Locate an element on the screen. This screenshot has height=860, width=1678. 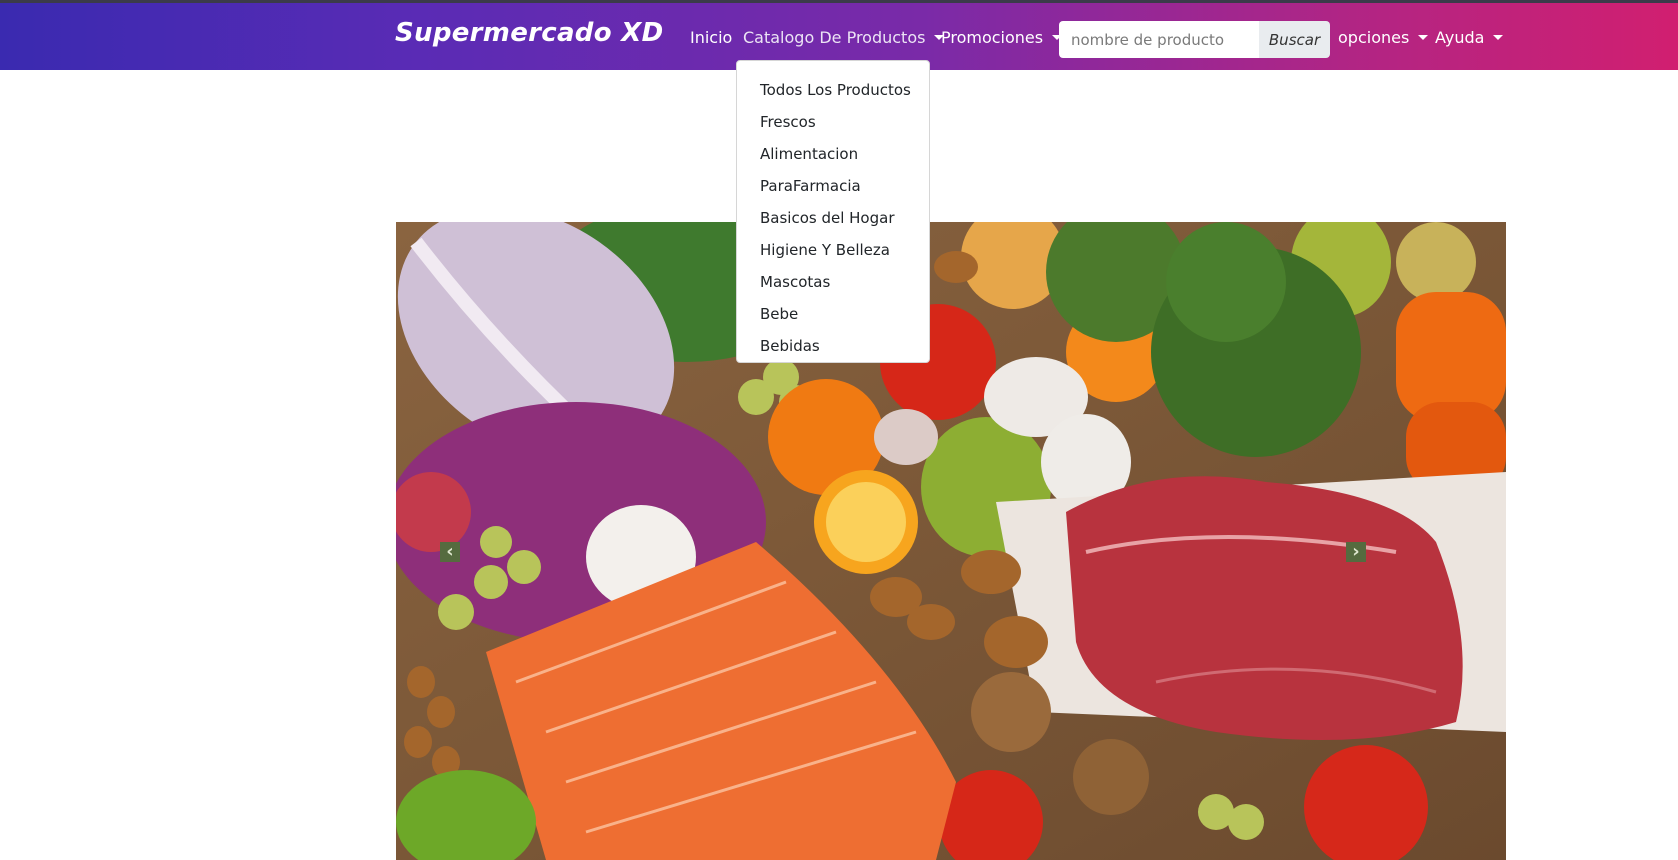
dropdown-item-bebidas: Bebidas is located at coordinates (833, 346).